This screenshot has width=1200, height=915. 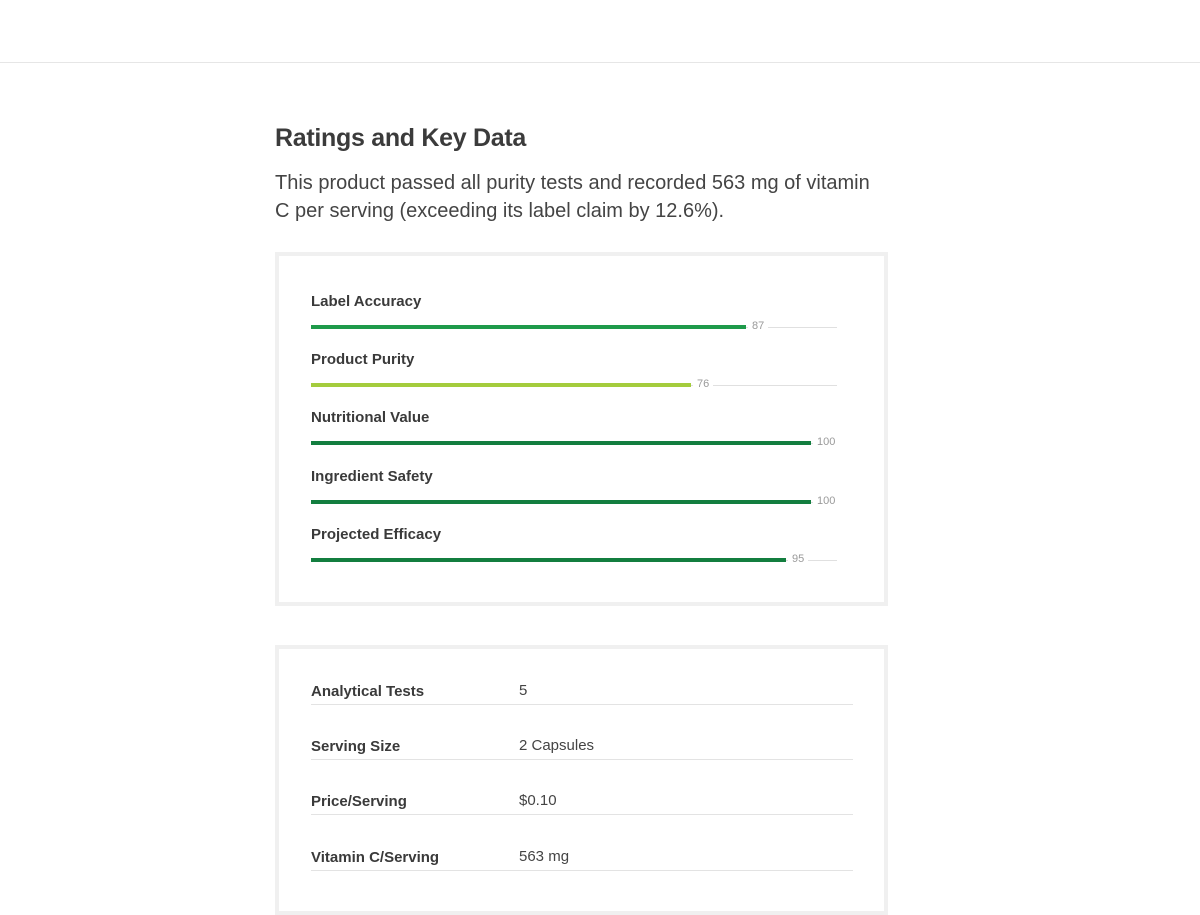 What do you see at coordinates (582, 787) in the screenshot?
I see `key-data-row: Price/Serving $0.10` at bounding box center [582, 787].